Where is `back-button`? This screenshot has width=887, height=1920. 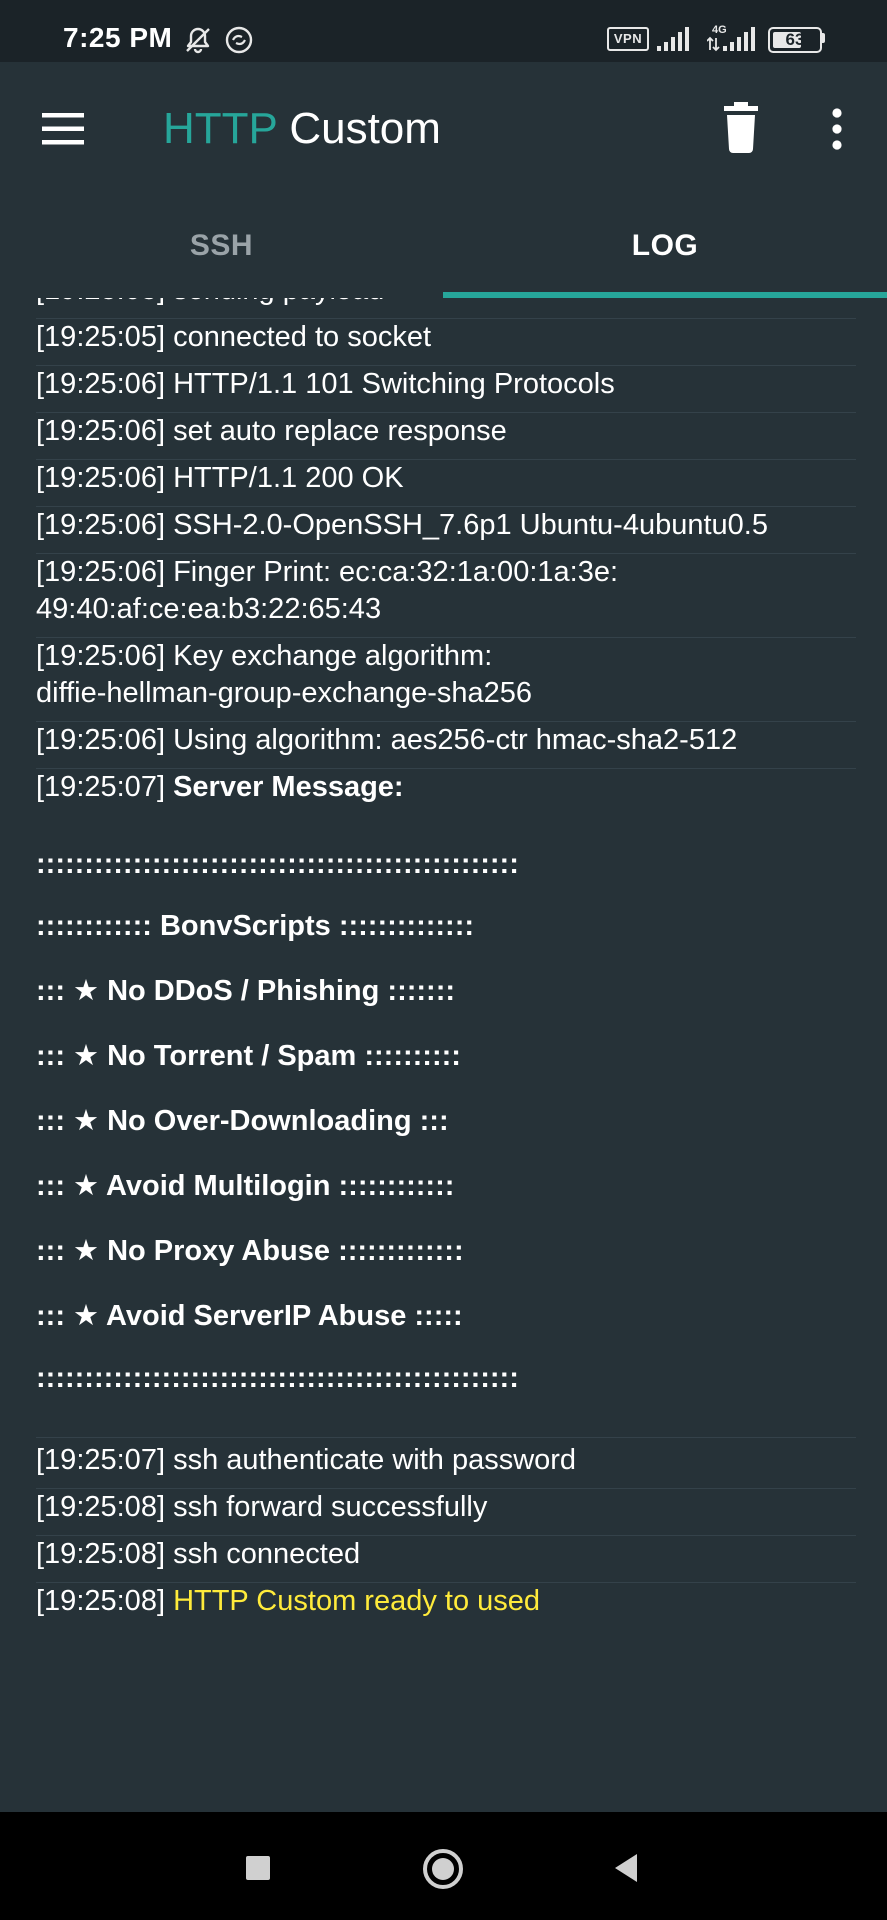 back-button is located at coordinates (626, 1868).